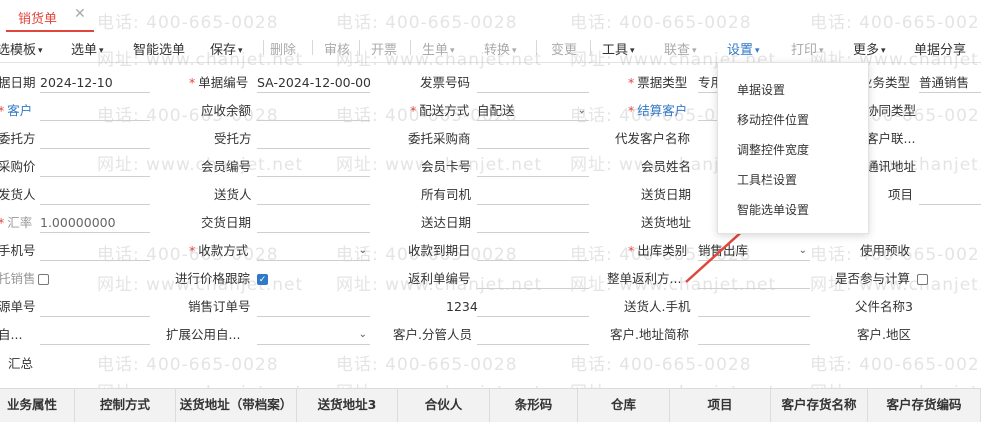 The height and width of the screenshot is (422, 981). What do you see at coordinates (773, 149) in the screenshot?
I see `menu-item: 调整控件宽度` at bounding box center [773, 149].